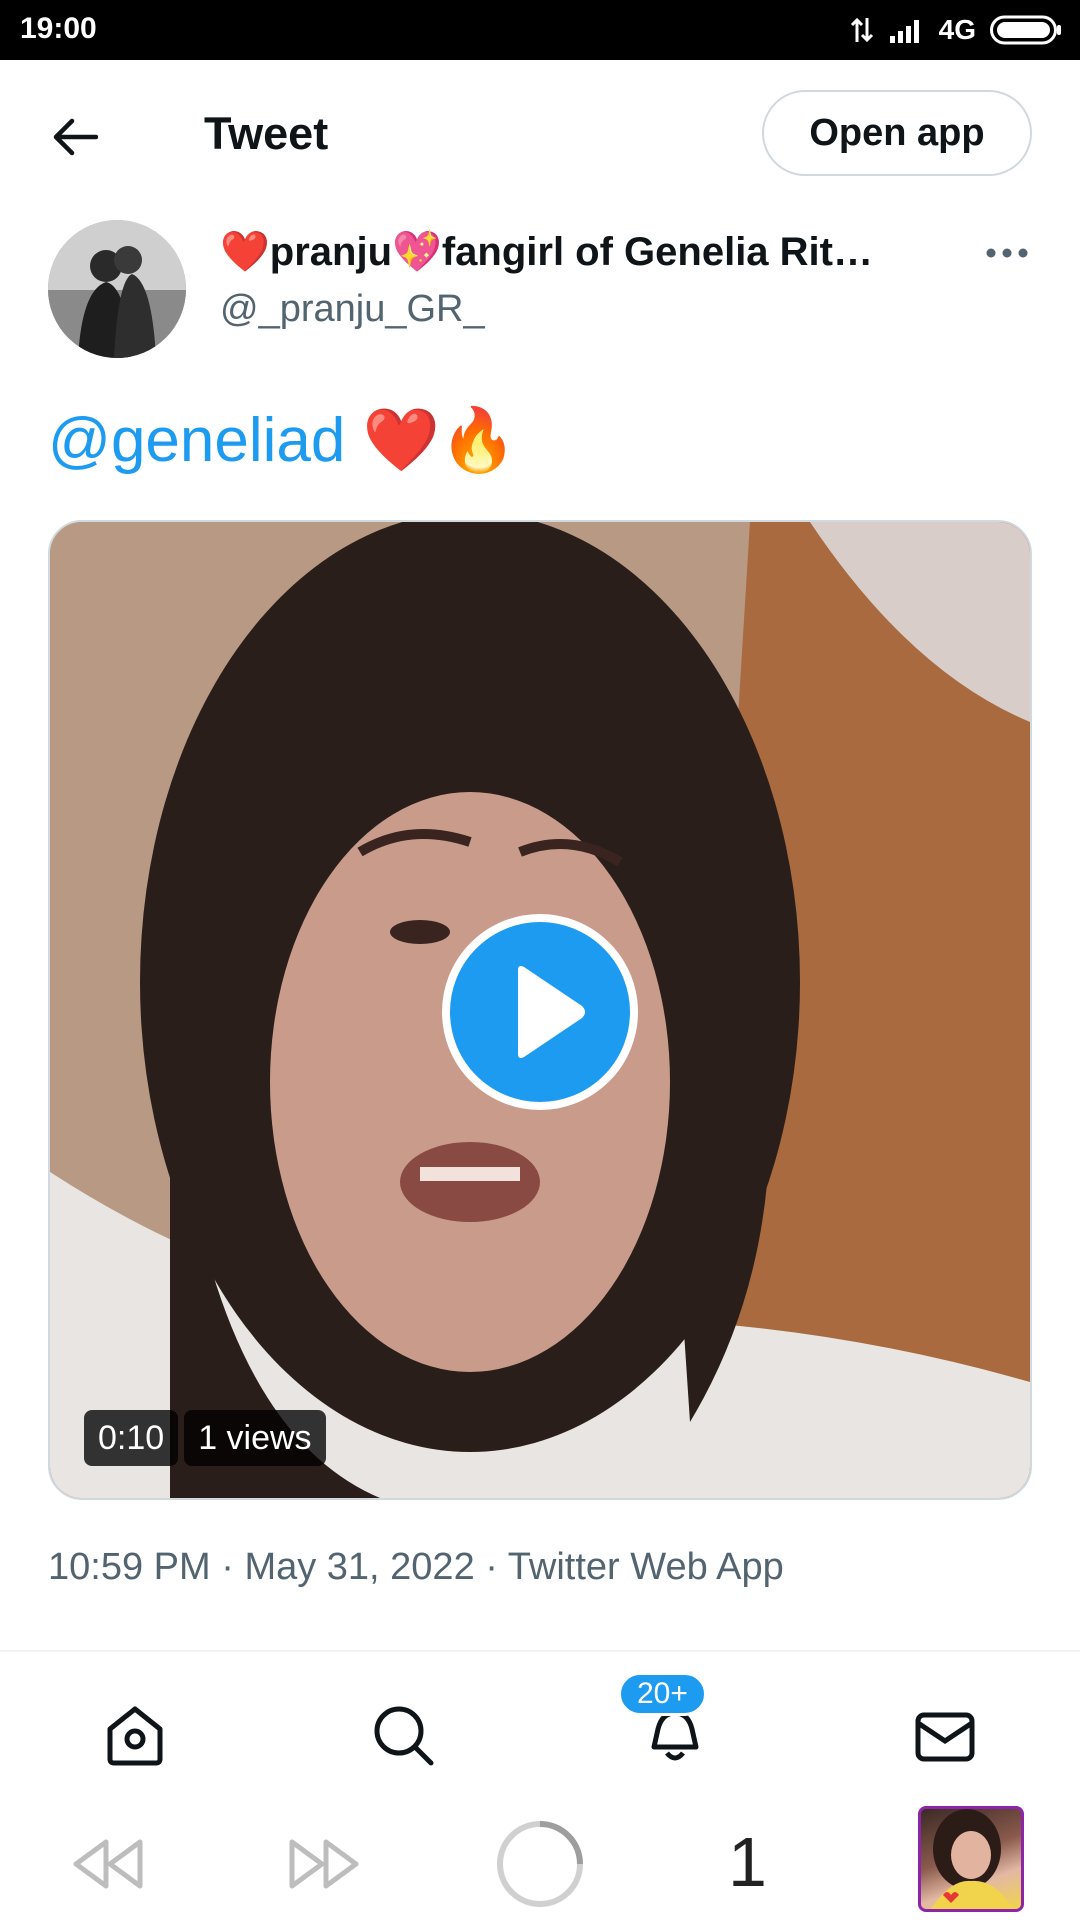 This screenshot has height=1920, width=1080. What do you see at coordinates (646, 1567) in the screenshot?
I see `tweet-source: Twitter Web App` at bounding box center [646, 1567].